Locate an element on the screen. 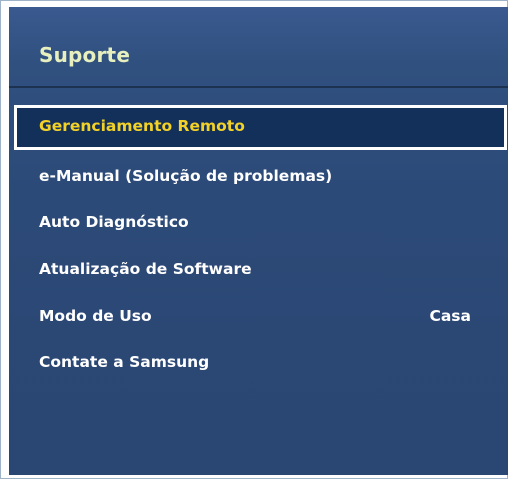 This screenshot has width=508, height=479. menu-item-atualizacao-software: Atualização de Software is located at coordinates (258, 271).